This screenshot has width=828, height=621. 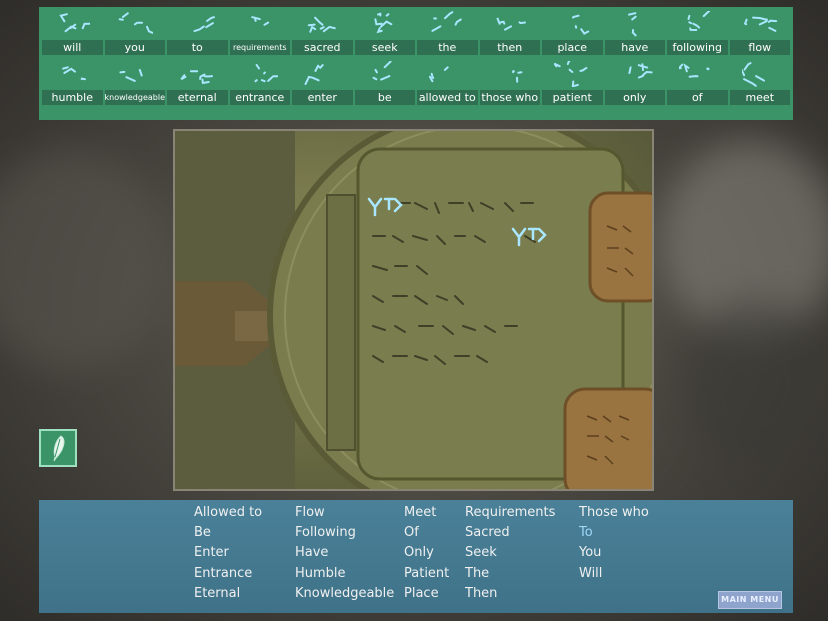 I want to click on glossary-word-label: of, so click(x=697, y=97).